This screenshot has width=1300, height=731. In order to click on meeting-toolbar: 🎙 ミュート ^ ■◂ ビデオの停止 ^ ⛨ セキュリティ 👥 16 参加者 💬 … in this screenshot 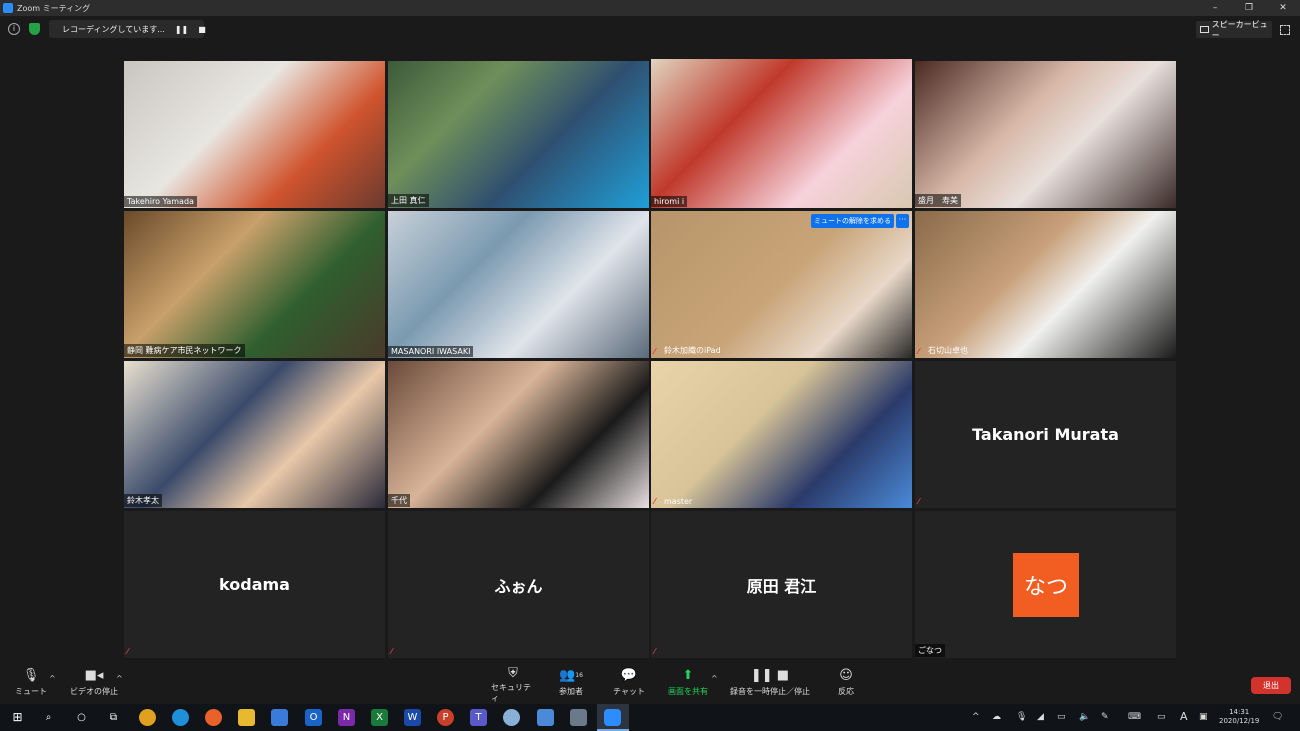, I will do `click(650, 684)`.